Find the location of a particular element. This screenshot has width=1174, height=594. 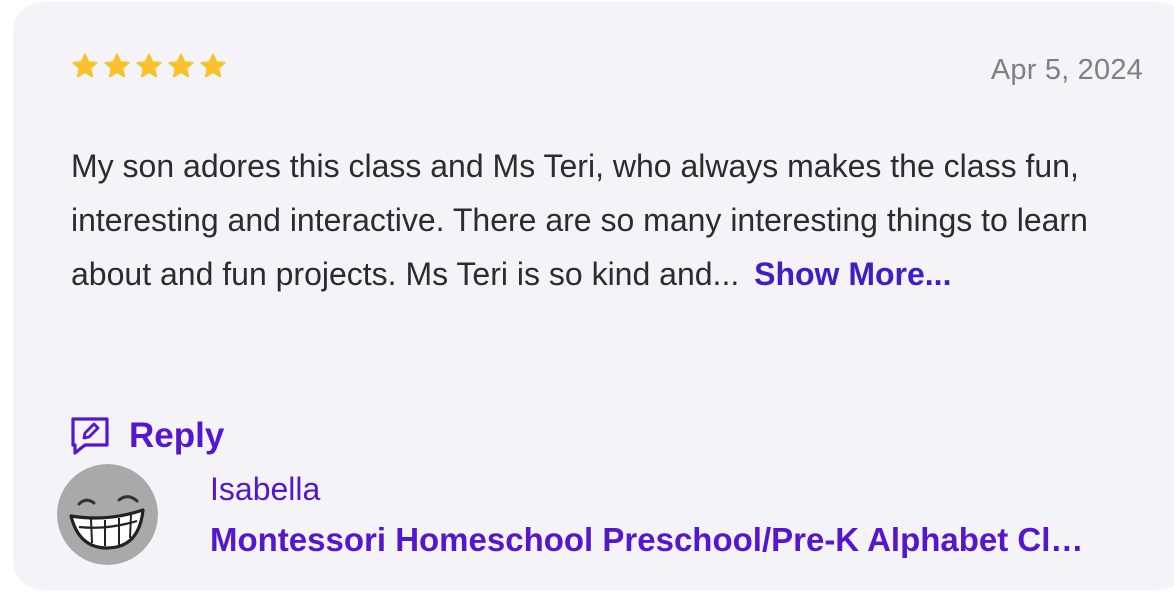

chat-edit-icon is located at coordinates (90, 436).